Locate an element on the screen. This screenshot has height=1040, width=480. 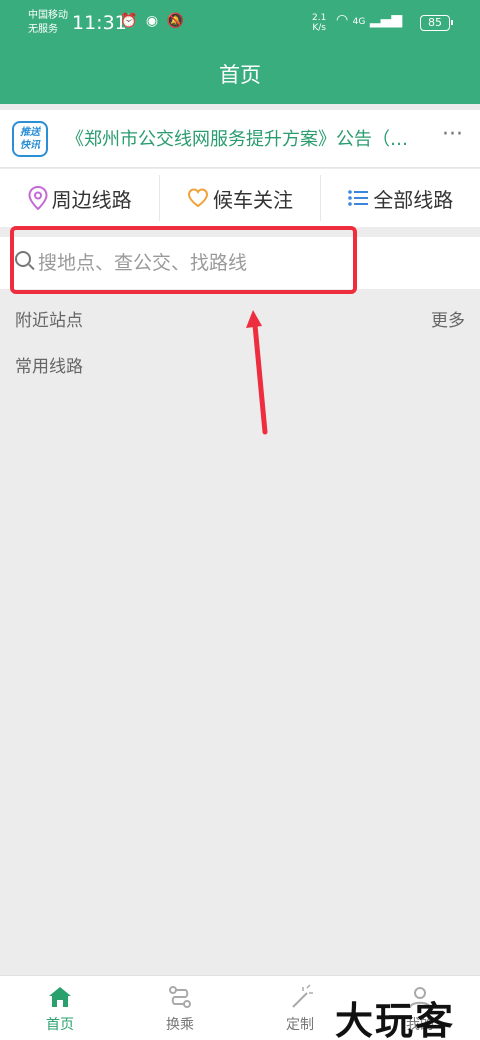
logo-line1: 推送 is located at coordinates (30, 132).